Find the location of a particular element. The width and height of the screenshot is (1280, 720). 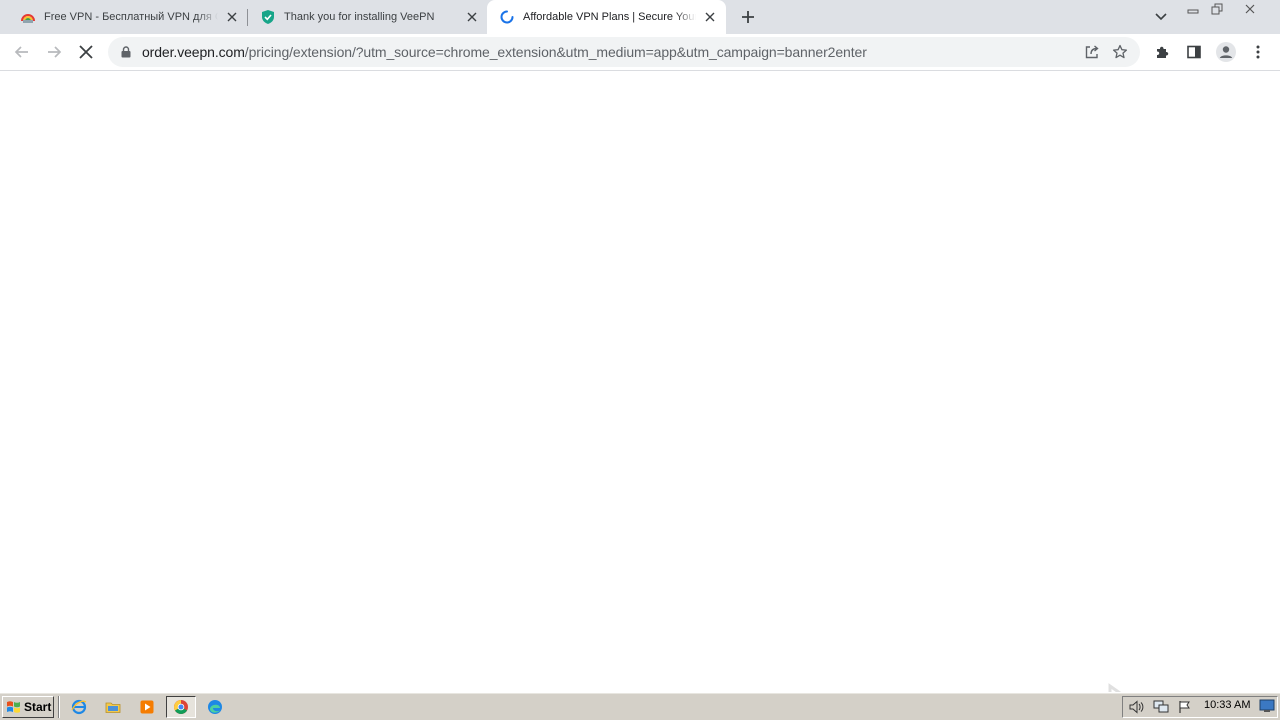

arrow-right-icon is located at coordinates (55, 52).